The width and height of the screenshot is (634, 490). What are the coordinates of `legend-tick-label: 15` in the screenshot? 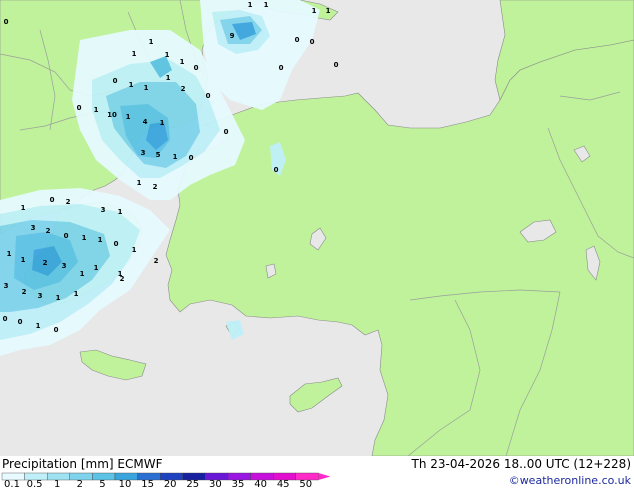 It's located at (147, 484).